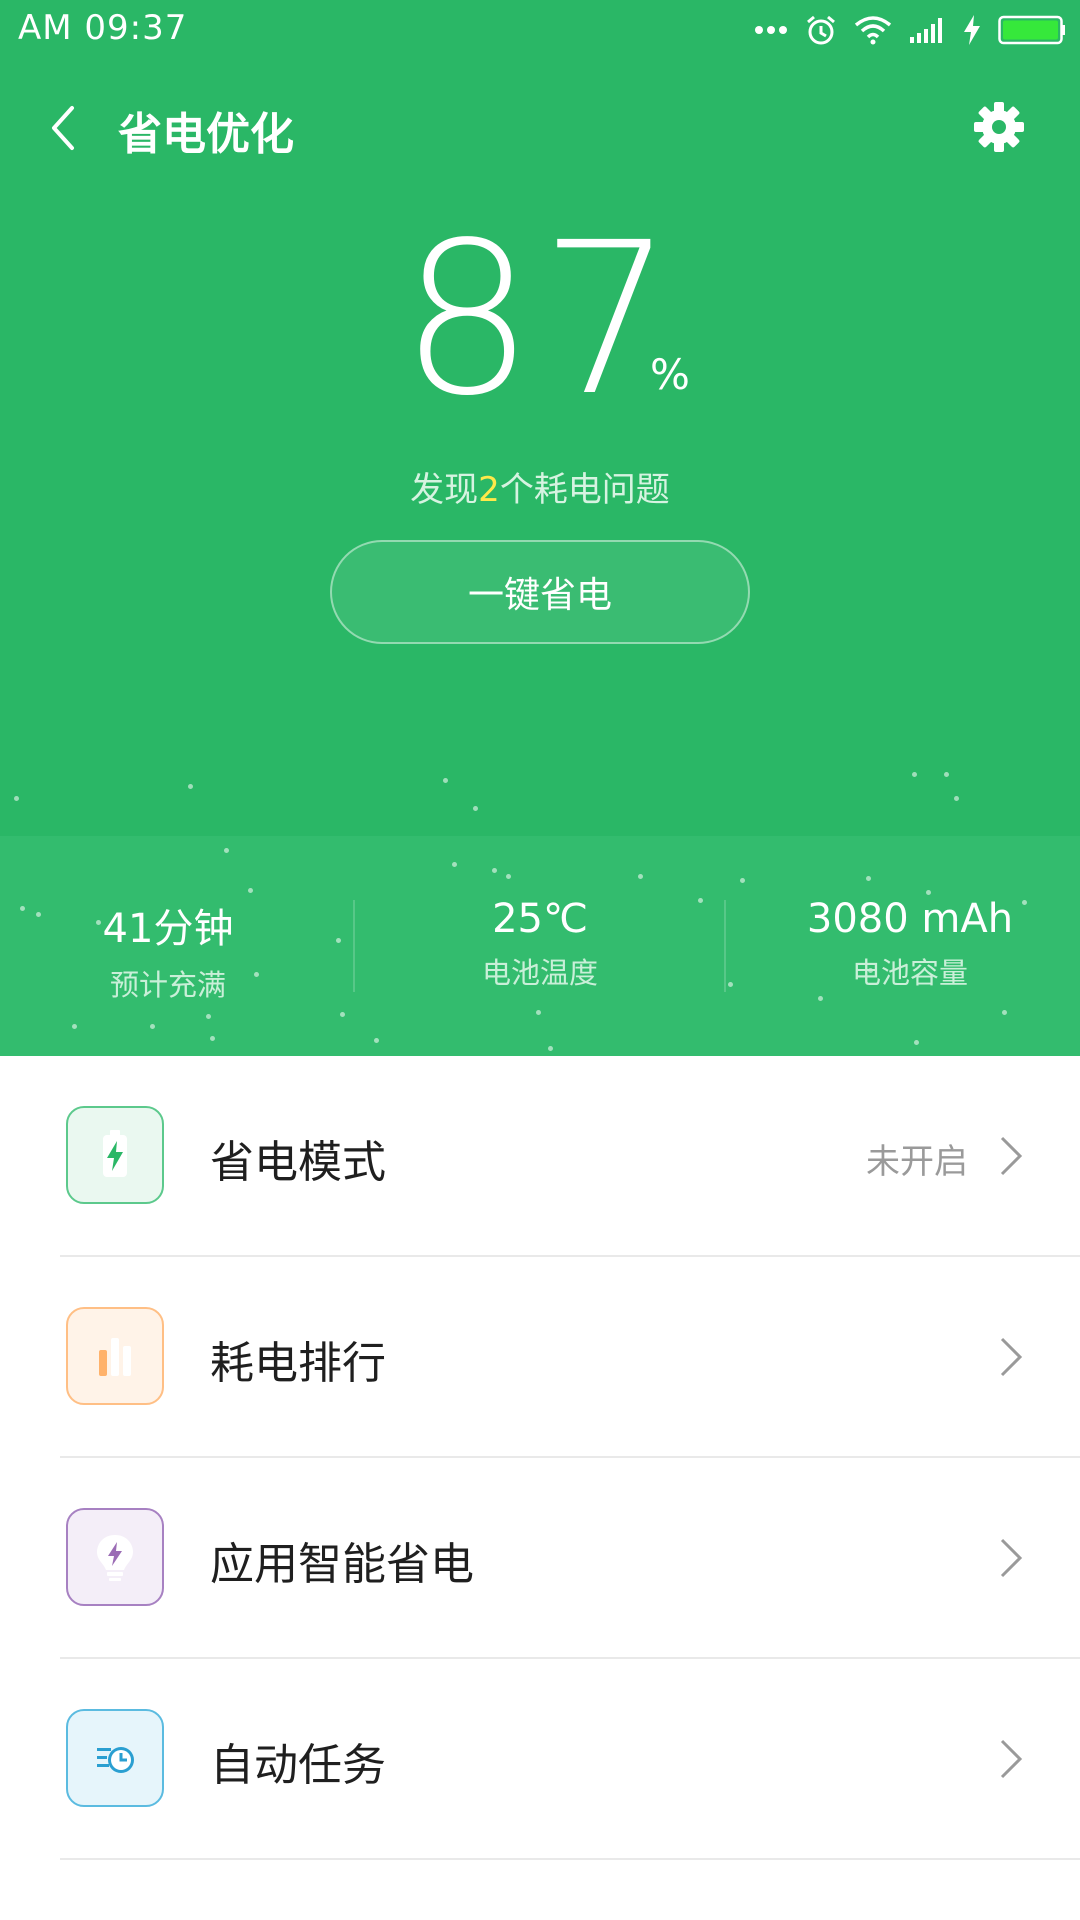 The height and width of the screenshot is (1920, 1080). Describe the element at coordinates (1031, 30) in the screenshot. I see `battery-icon` at that location.